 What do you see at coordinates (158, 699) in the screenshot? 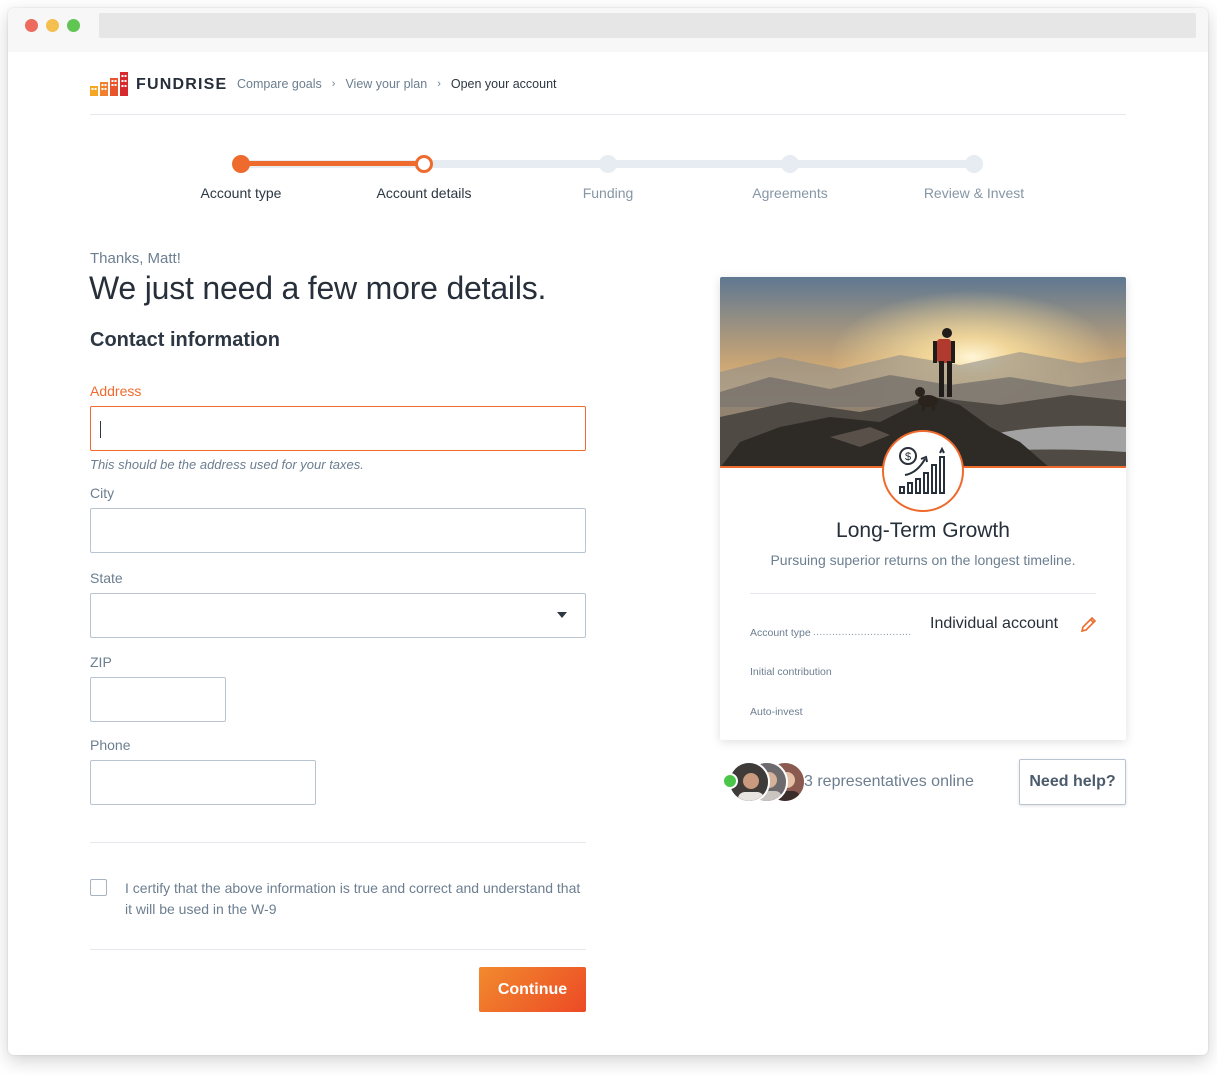
I see `zip-input` at bounding box center [158, 699].